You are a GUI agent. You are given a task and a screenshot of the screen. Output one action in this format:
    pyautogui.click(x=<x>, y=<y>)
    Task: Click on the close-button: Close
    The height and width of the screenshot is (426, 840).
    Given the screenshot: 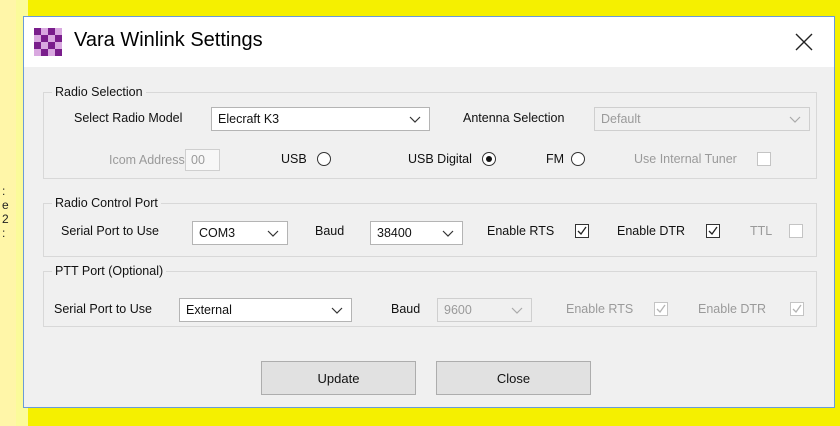 What is the action you would take?
    pyautogui.click(x=513, y=378)
    